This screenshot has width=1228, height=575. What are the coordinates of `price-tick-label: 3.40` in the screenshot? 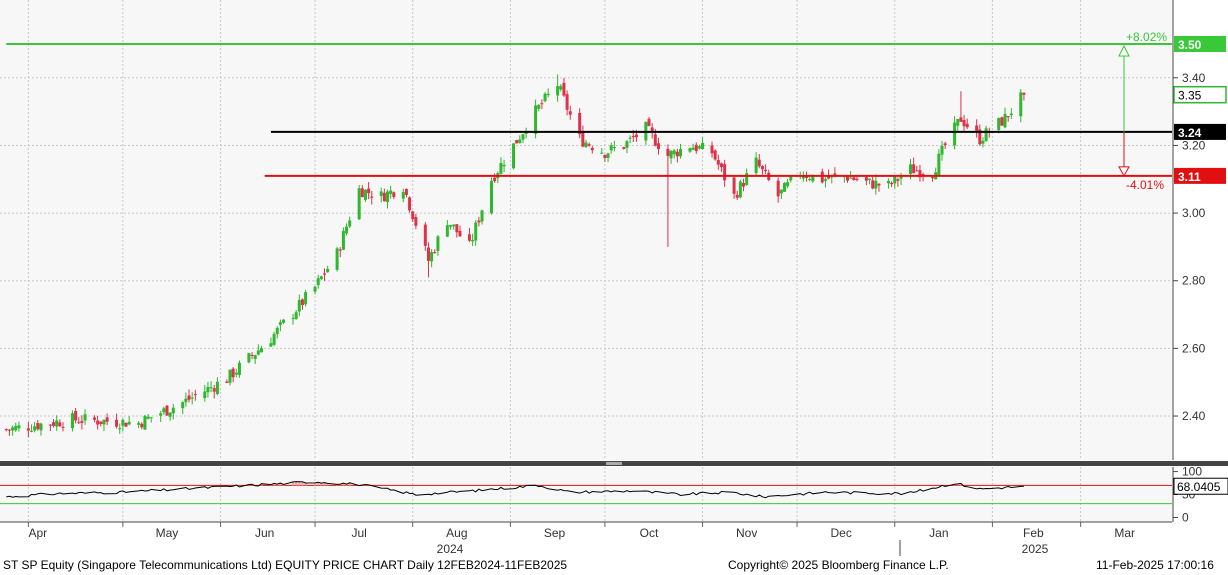 It's located at (1194, 78).